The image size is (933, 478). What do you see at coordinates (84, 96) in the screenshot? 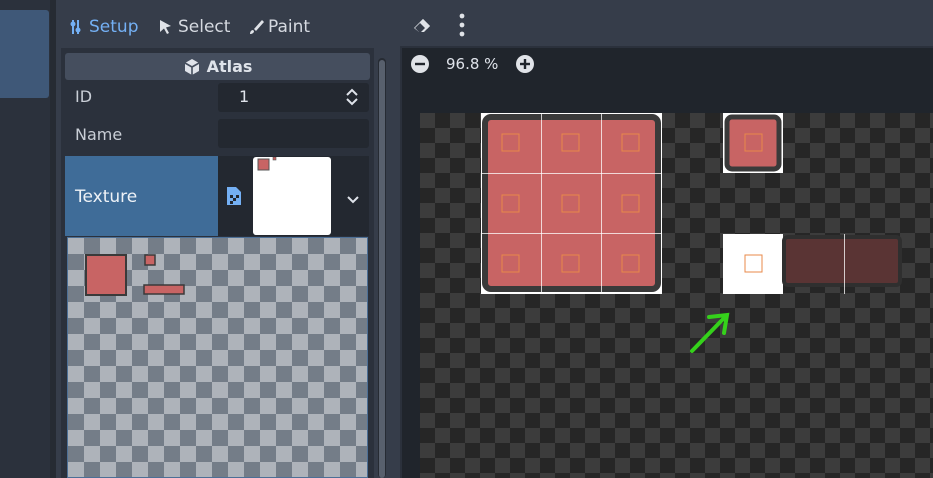
I see `id-label: ID` at bounding box center [84, 96].